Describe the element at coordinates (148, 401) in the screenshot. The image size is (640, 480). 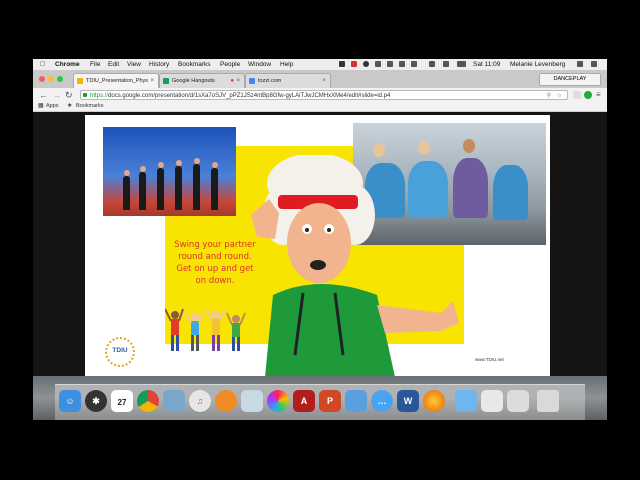
I see `chrome-icon` at that location.